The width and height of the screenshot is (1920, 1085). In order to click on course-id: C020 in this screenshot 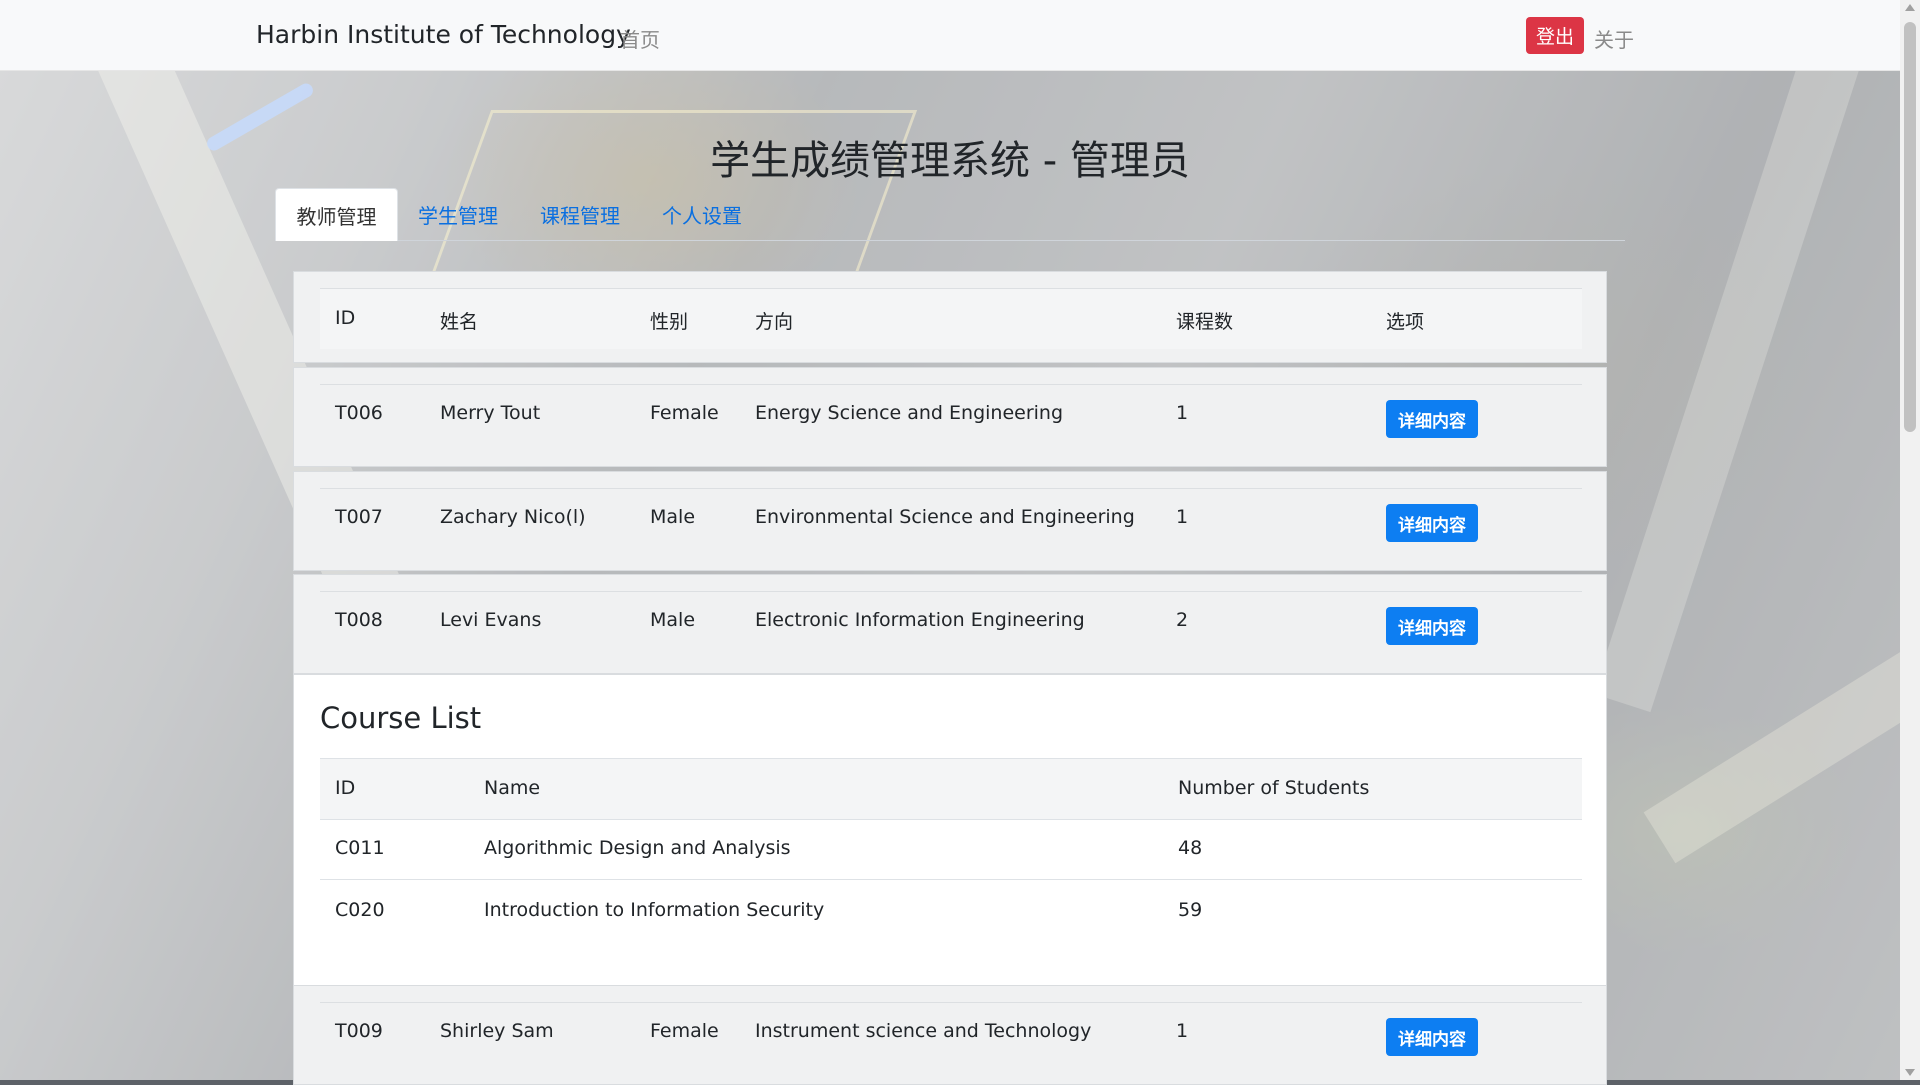, I will do `click(360, 910)`.